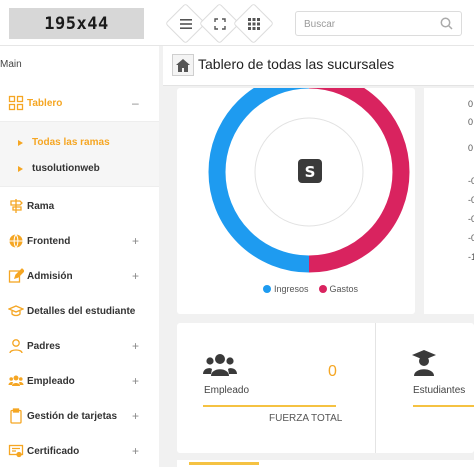 The height and width of the screenshot is (467, 474). I want to click on grid-icon, so click(16, 103).